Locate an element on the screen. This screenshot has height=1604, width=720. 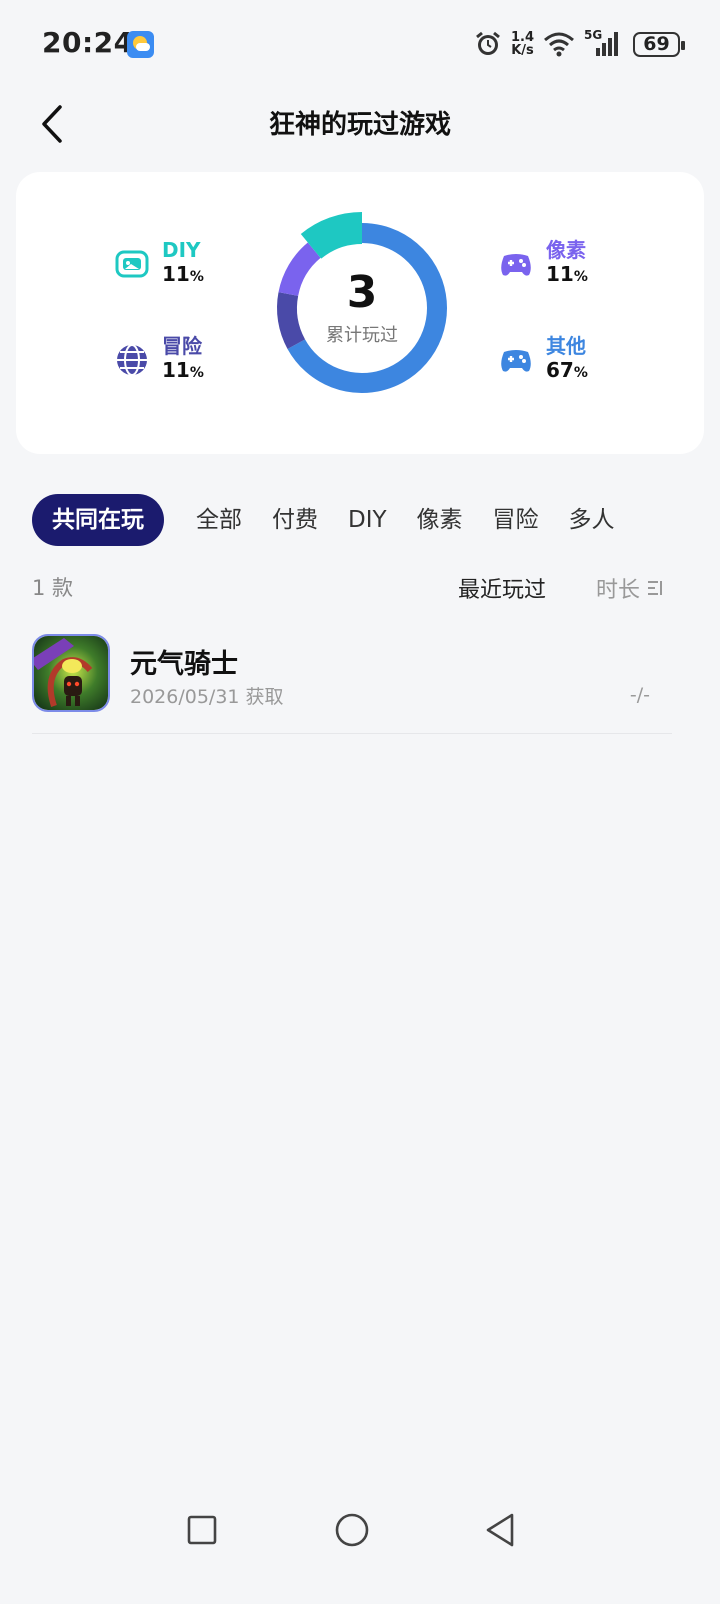
tab-all: 全部 is located at coordinates (219, 520).